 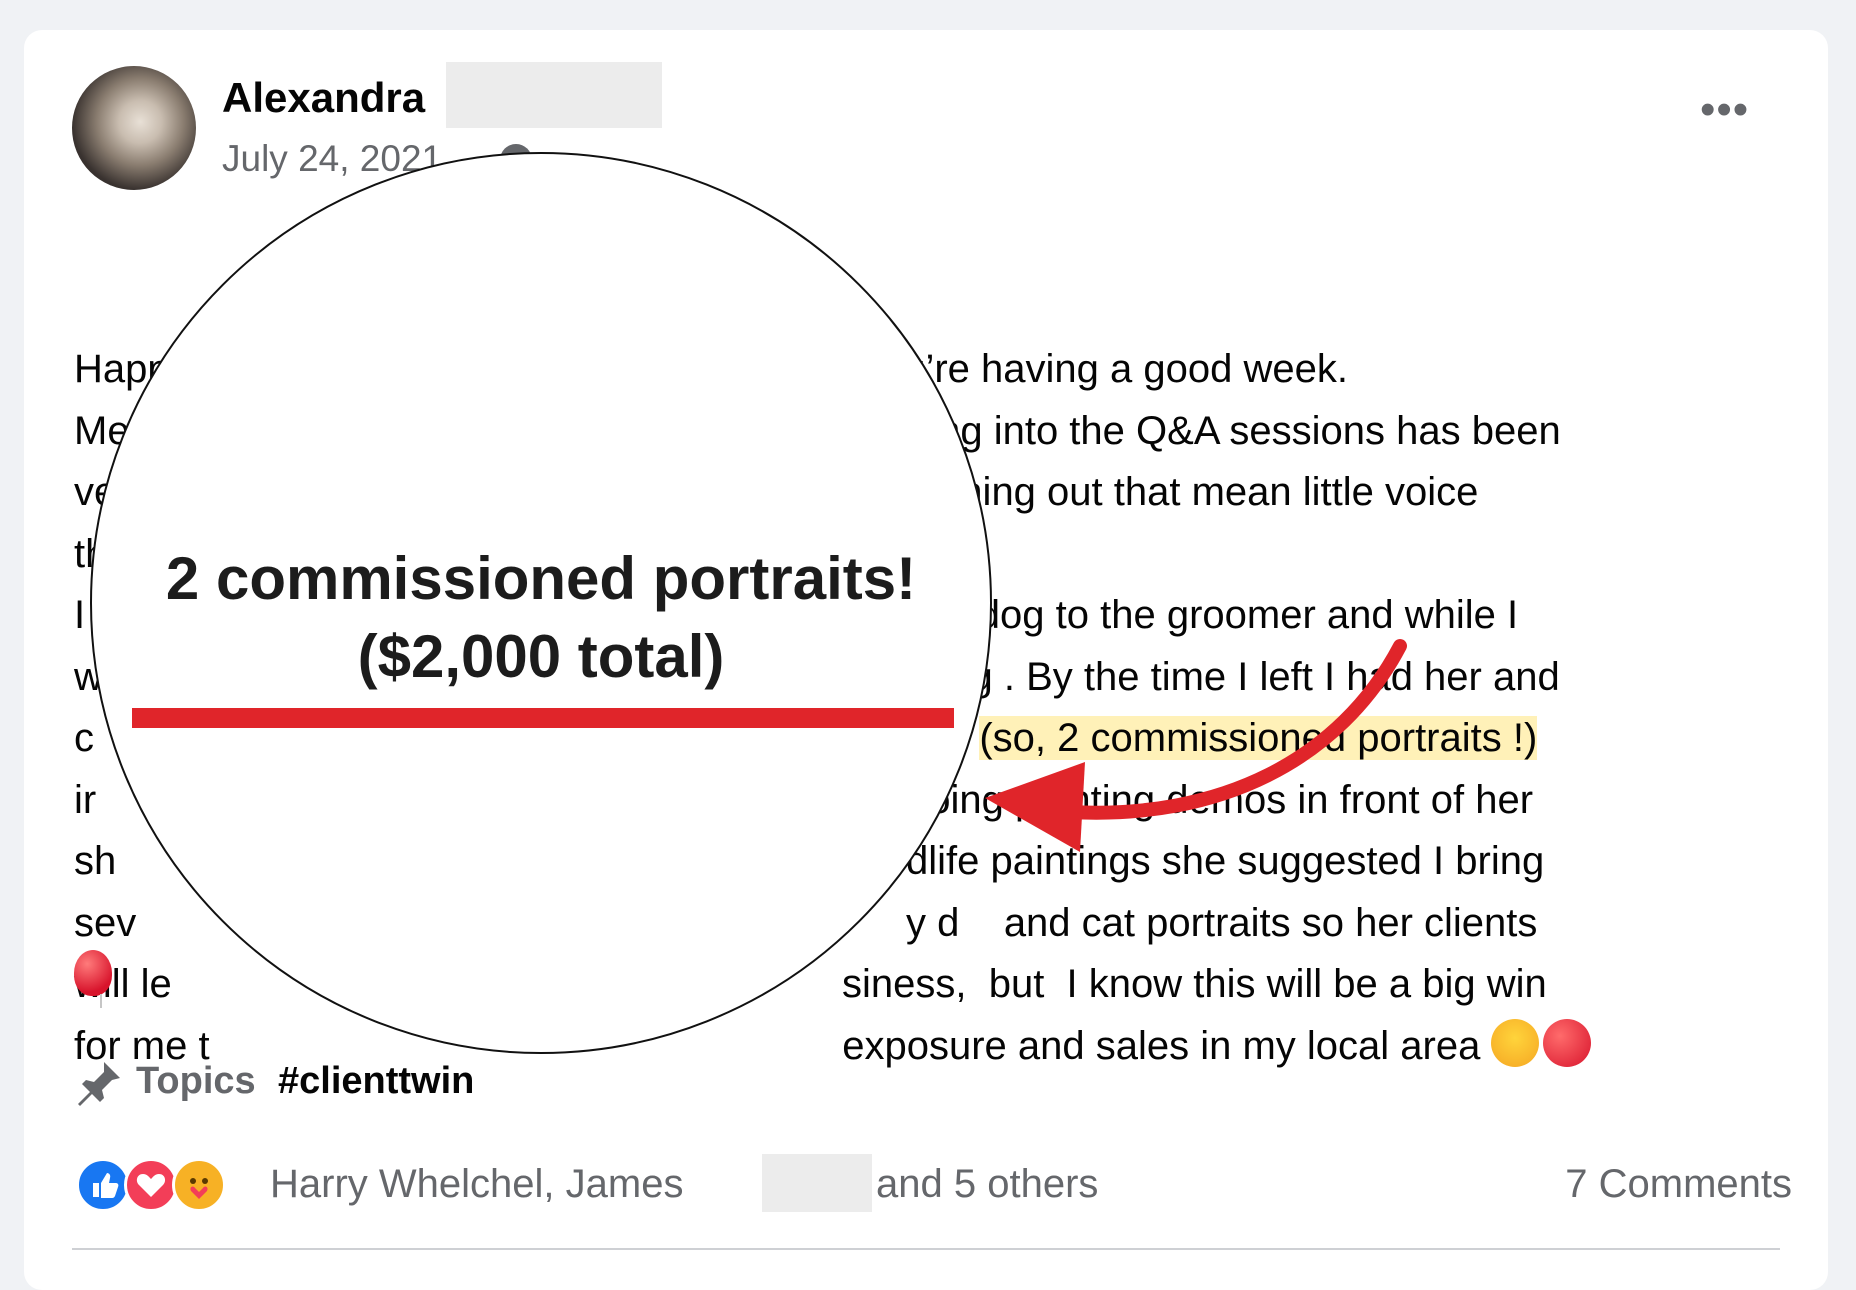 I want to click on highlighted-text: (so, 2 commissioned portraits !), so click(x=1258, y=738).